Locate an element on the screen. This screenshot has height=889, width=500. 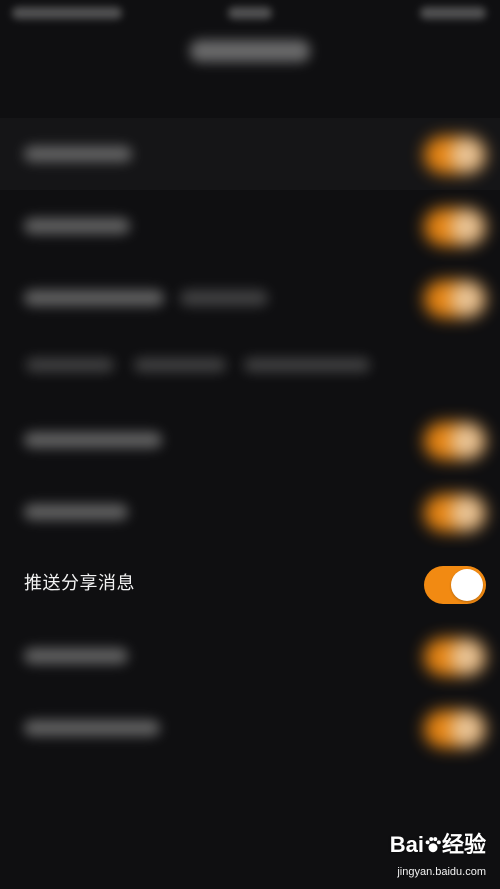
toggle-knob is located at coordinates (467, 585).